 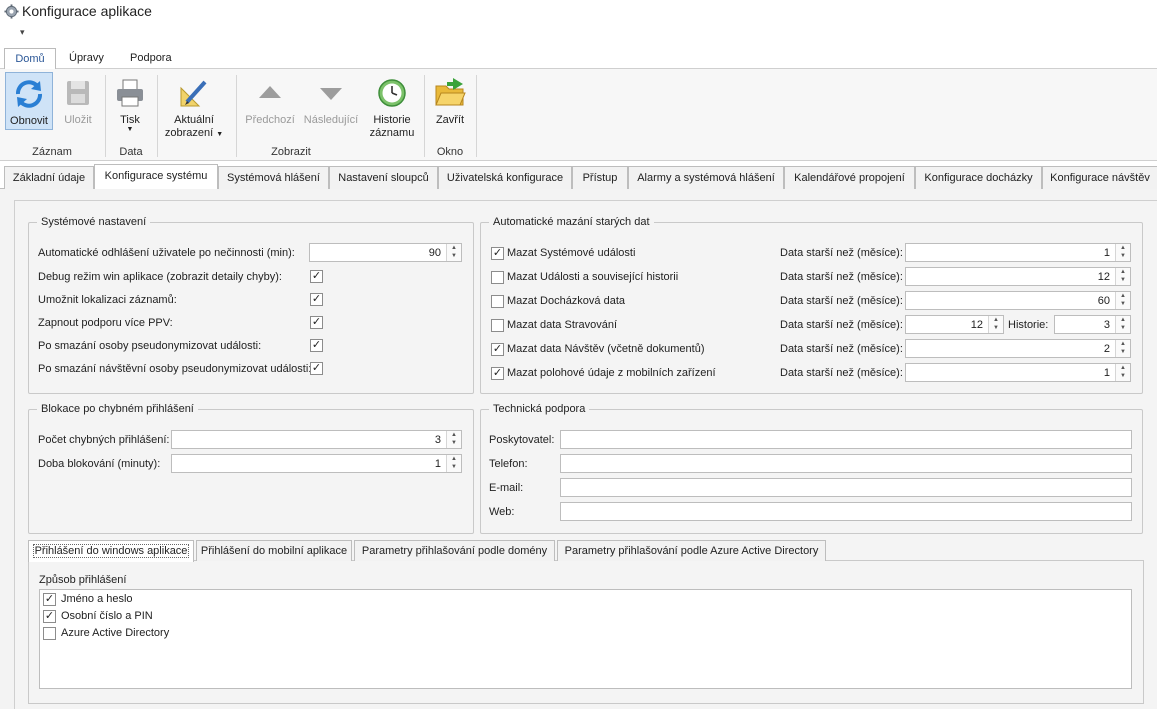 What do you see at coordinates (497, 277) in the screenshot?
I see `delete-events-history-checkbox` at bounding box center [497, 277].